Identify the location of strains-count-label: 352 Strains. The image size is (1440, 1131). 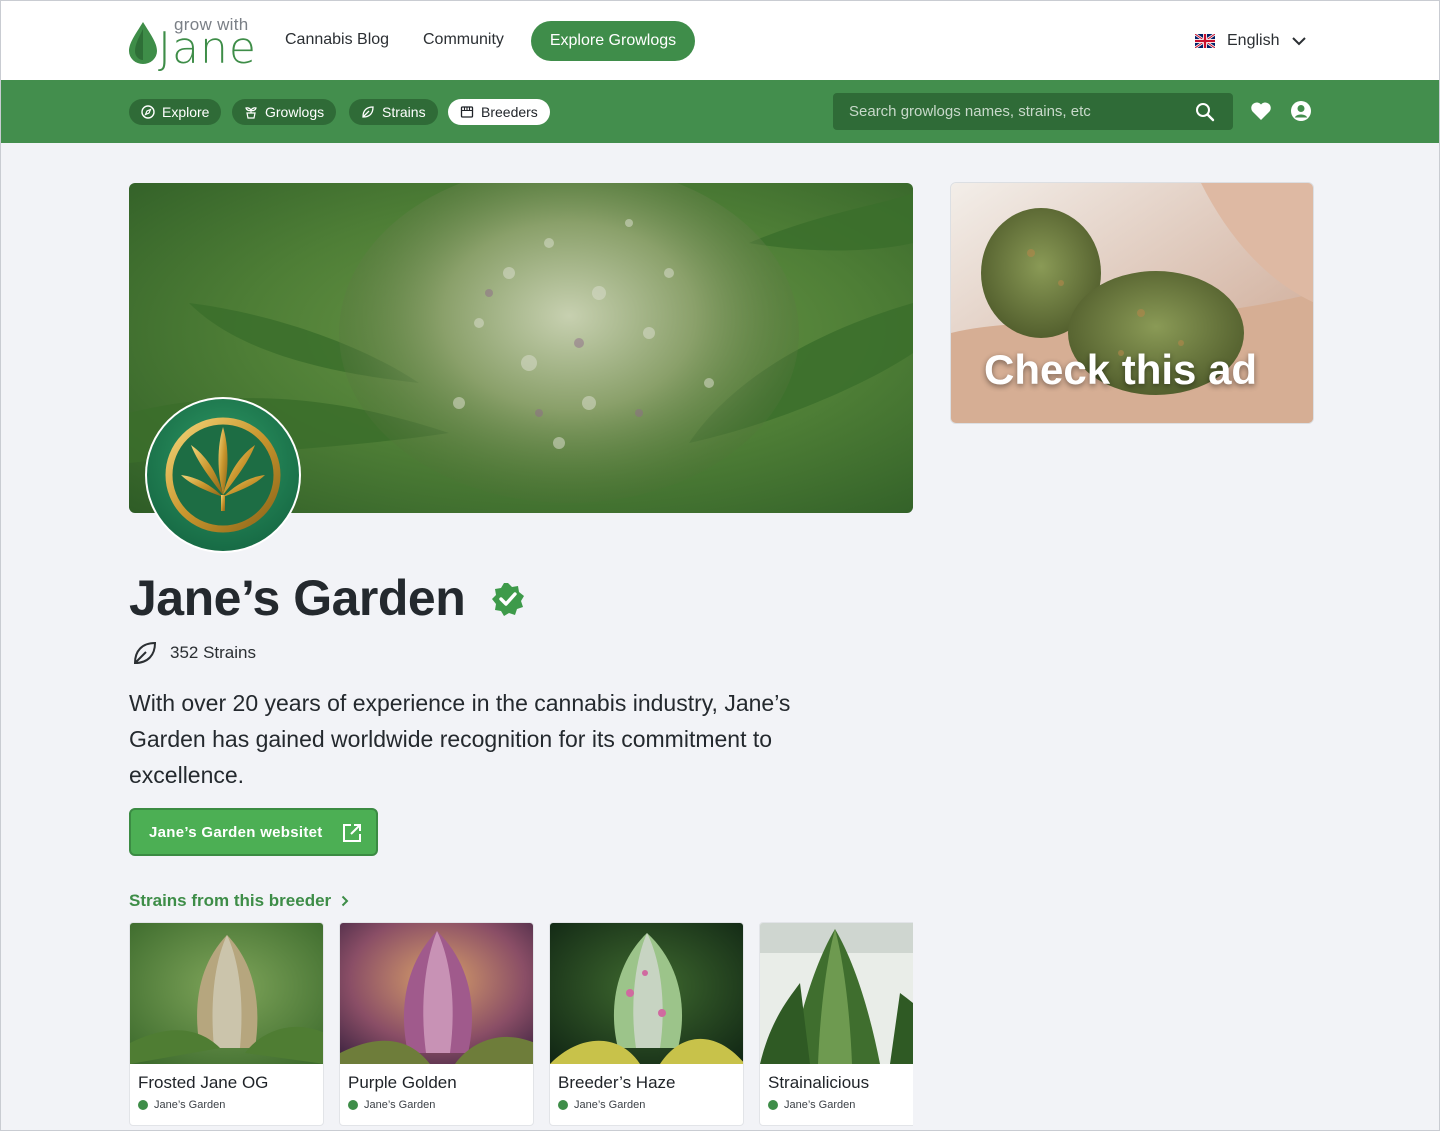
(213, 652).